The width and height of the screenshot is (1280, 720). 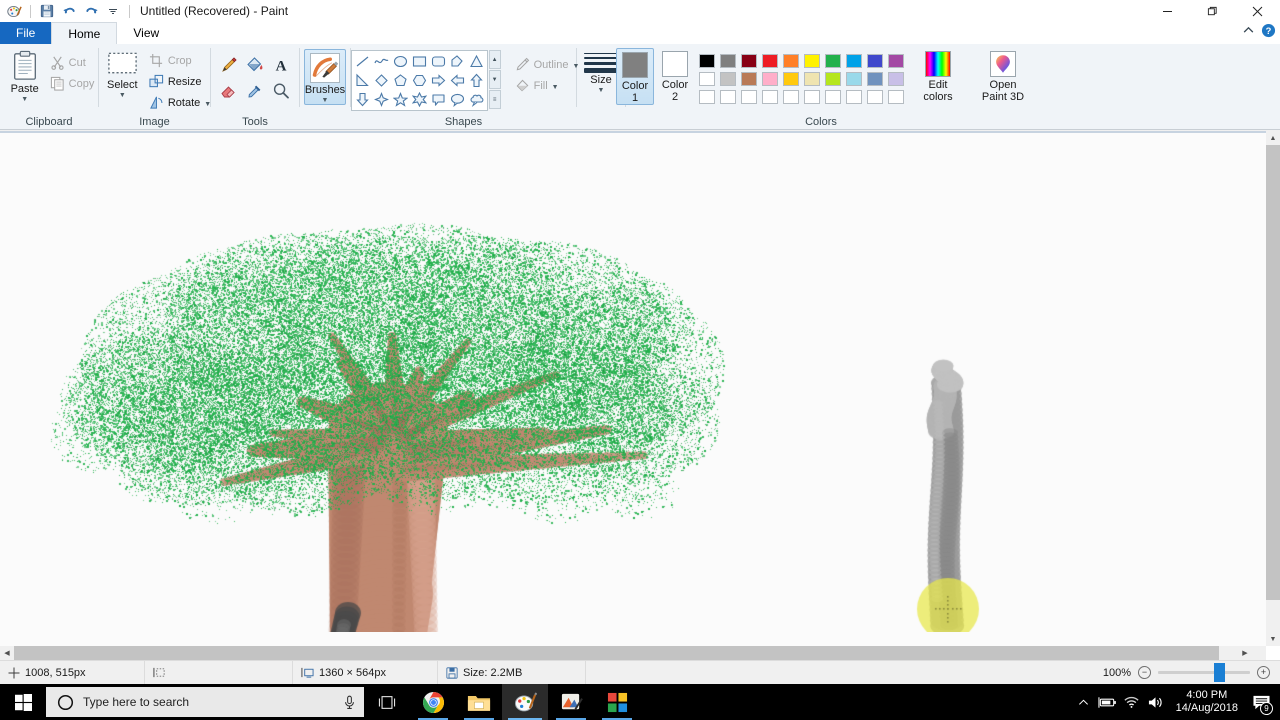 I want to click on taskbar-app-paint, so click(x=525, y=702).